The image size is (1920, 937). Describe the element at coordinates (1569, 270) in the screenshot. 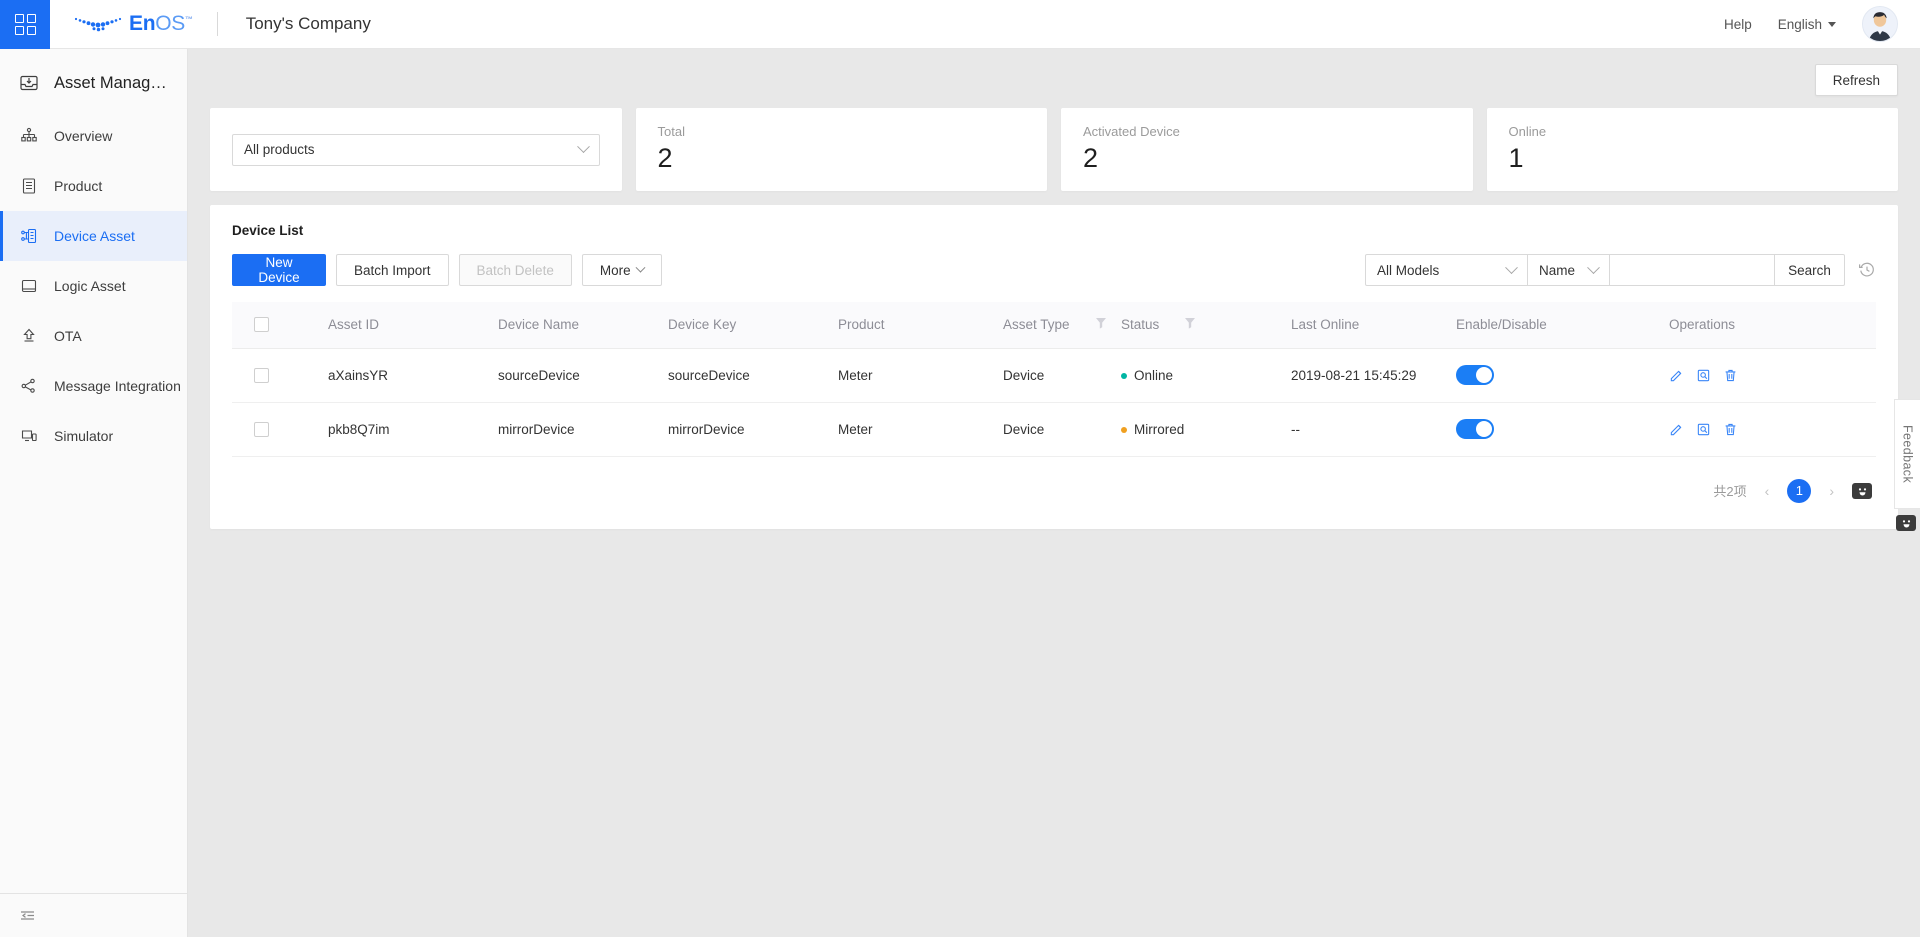

I see `field-filter-select: Name` at that location.